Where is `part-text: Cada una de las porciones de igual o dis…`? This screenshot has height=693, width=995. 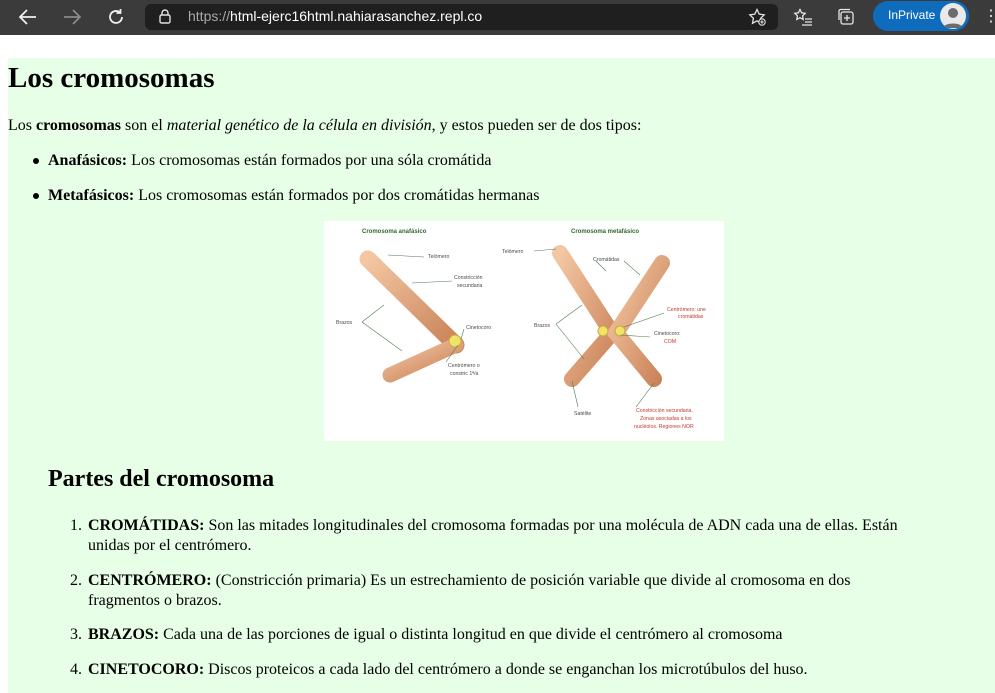 part-text: Cada una de las porciones de igual o dis… is located at coordinates (471, 634).